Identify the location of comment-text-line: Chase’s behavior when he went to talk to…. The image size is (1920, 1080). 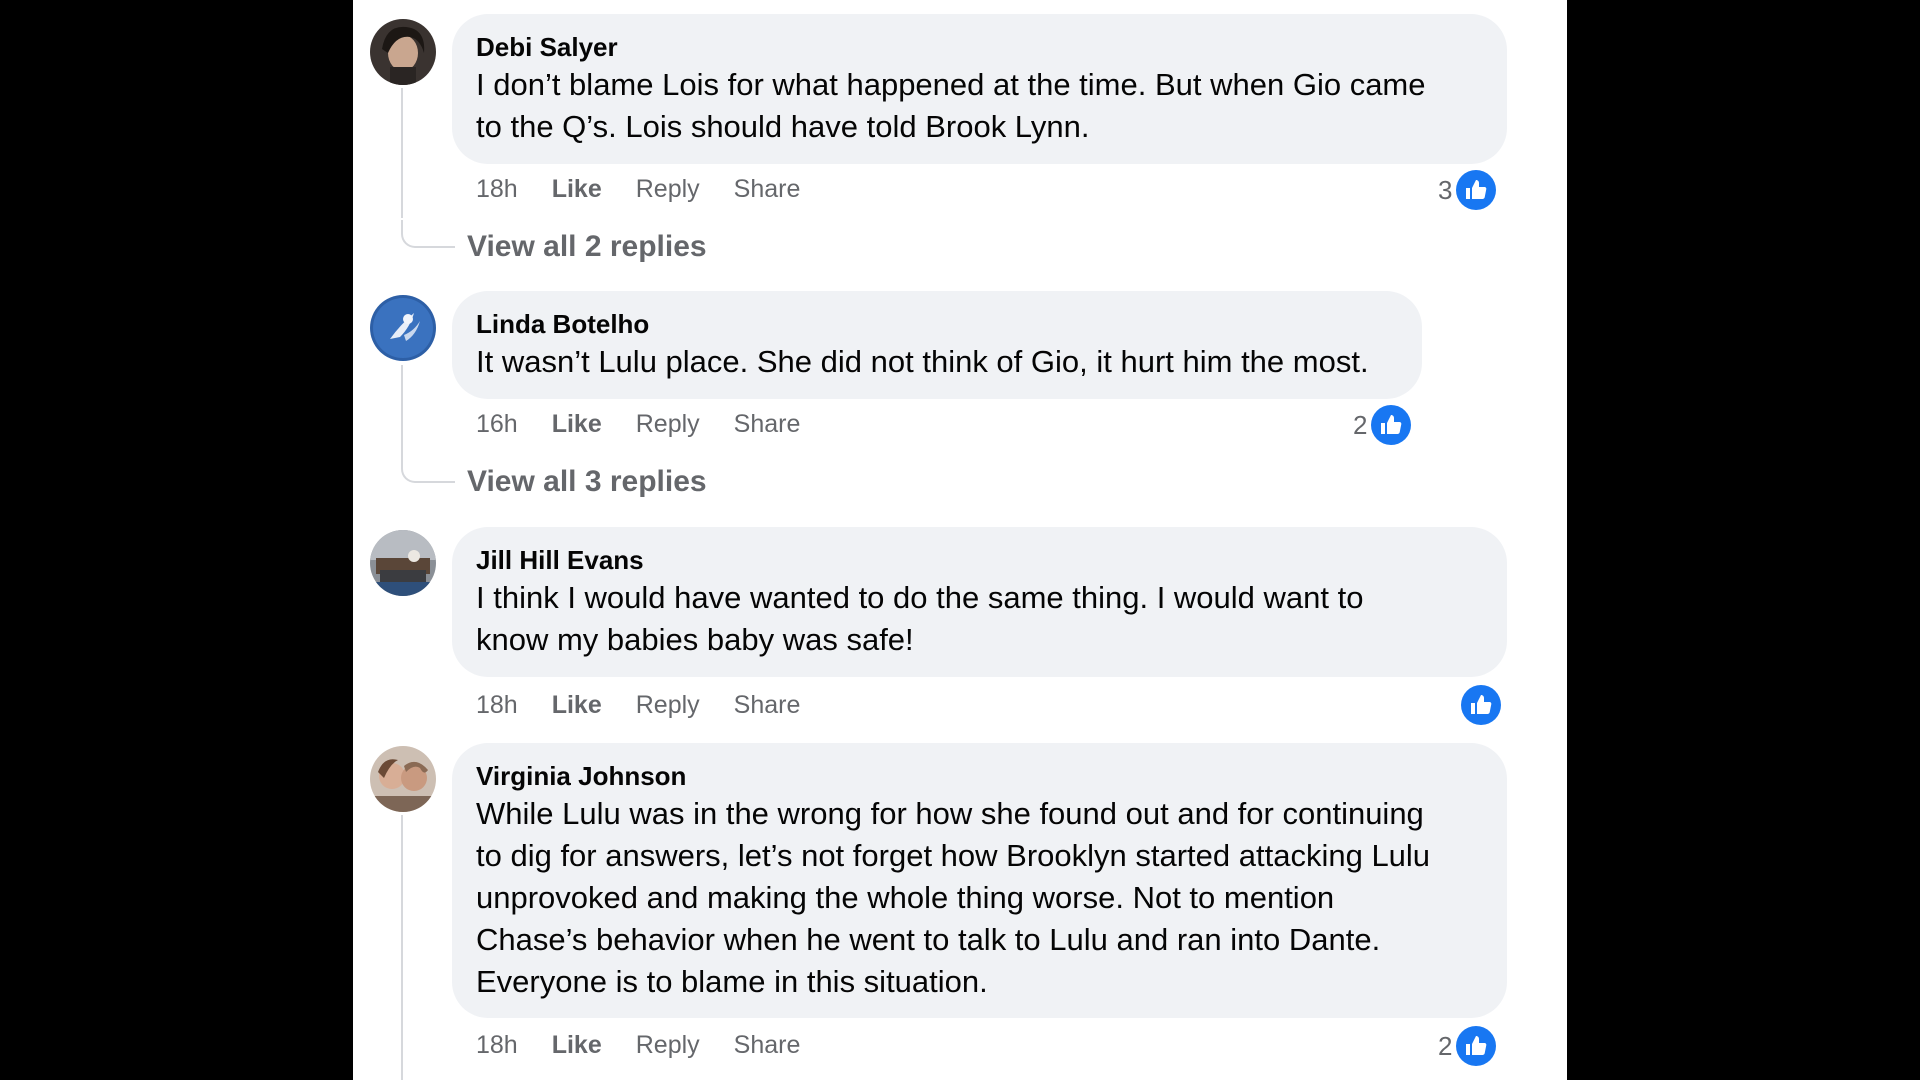
(928, 939).